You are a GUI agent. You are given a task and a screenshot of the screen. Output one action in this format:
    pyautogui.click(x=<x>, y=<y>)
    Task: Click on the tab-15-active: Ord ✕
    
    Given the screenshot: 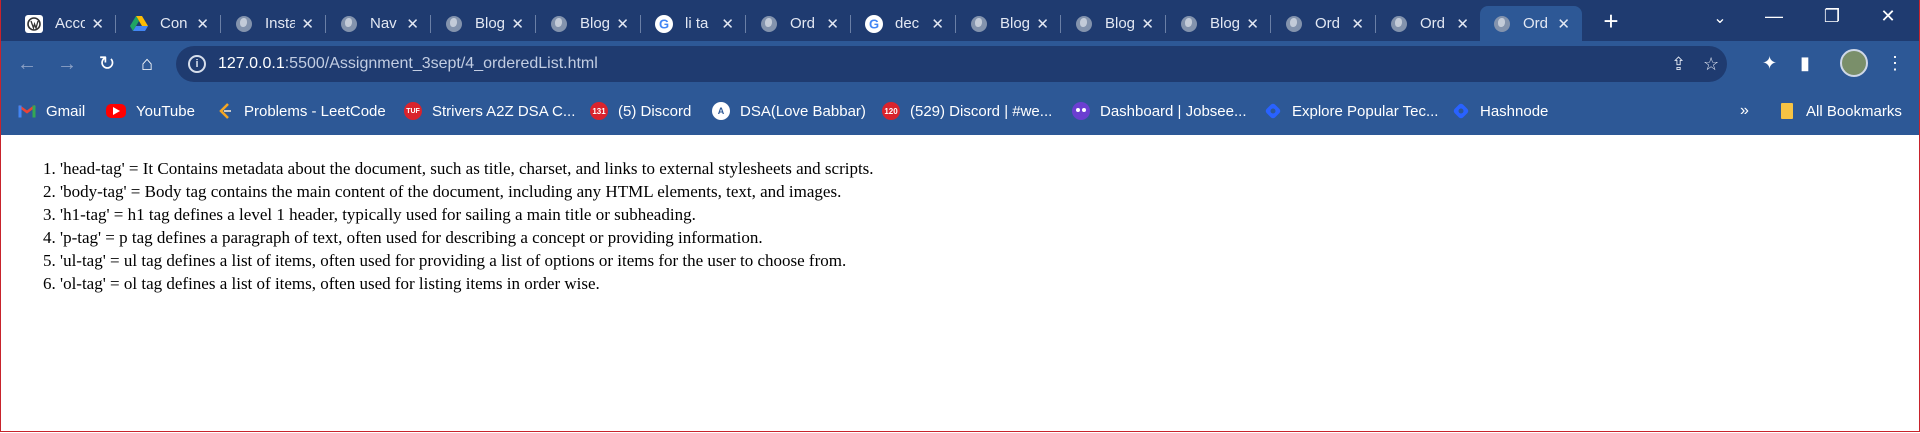 What is the action you would take?
    pyautogui.click(x=1531, y=23)
    